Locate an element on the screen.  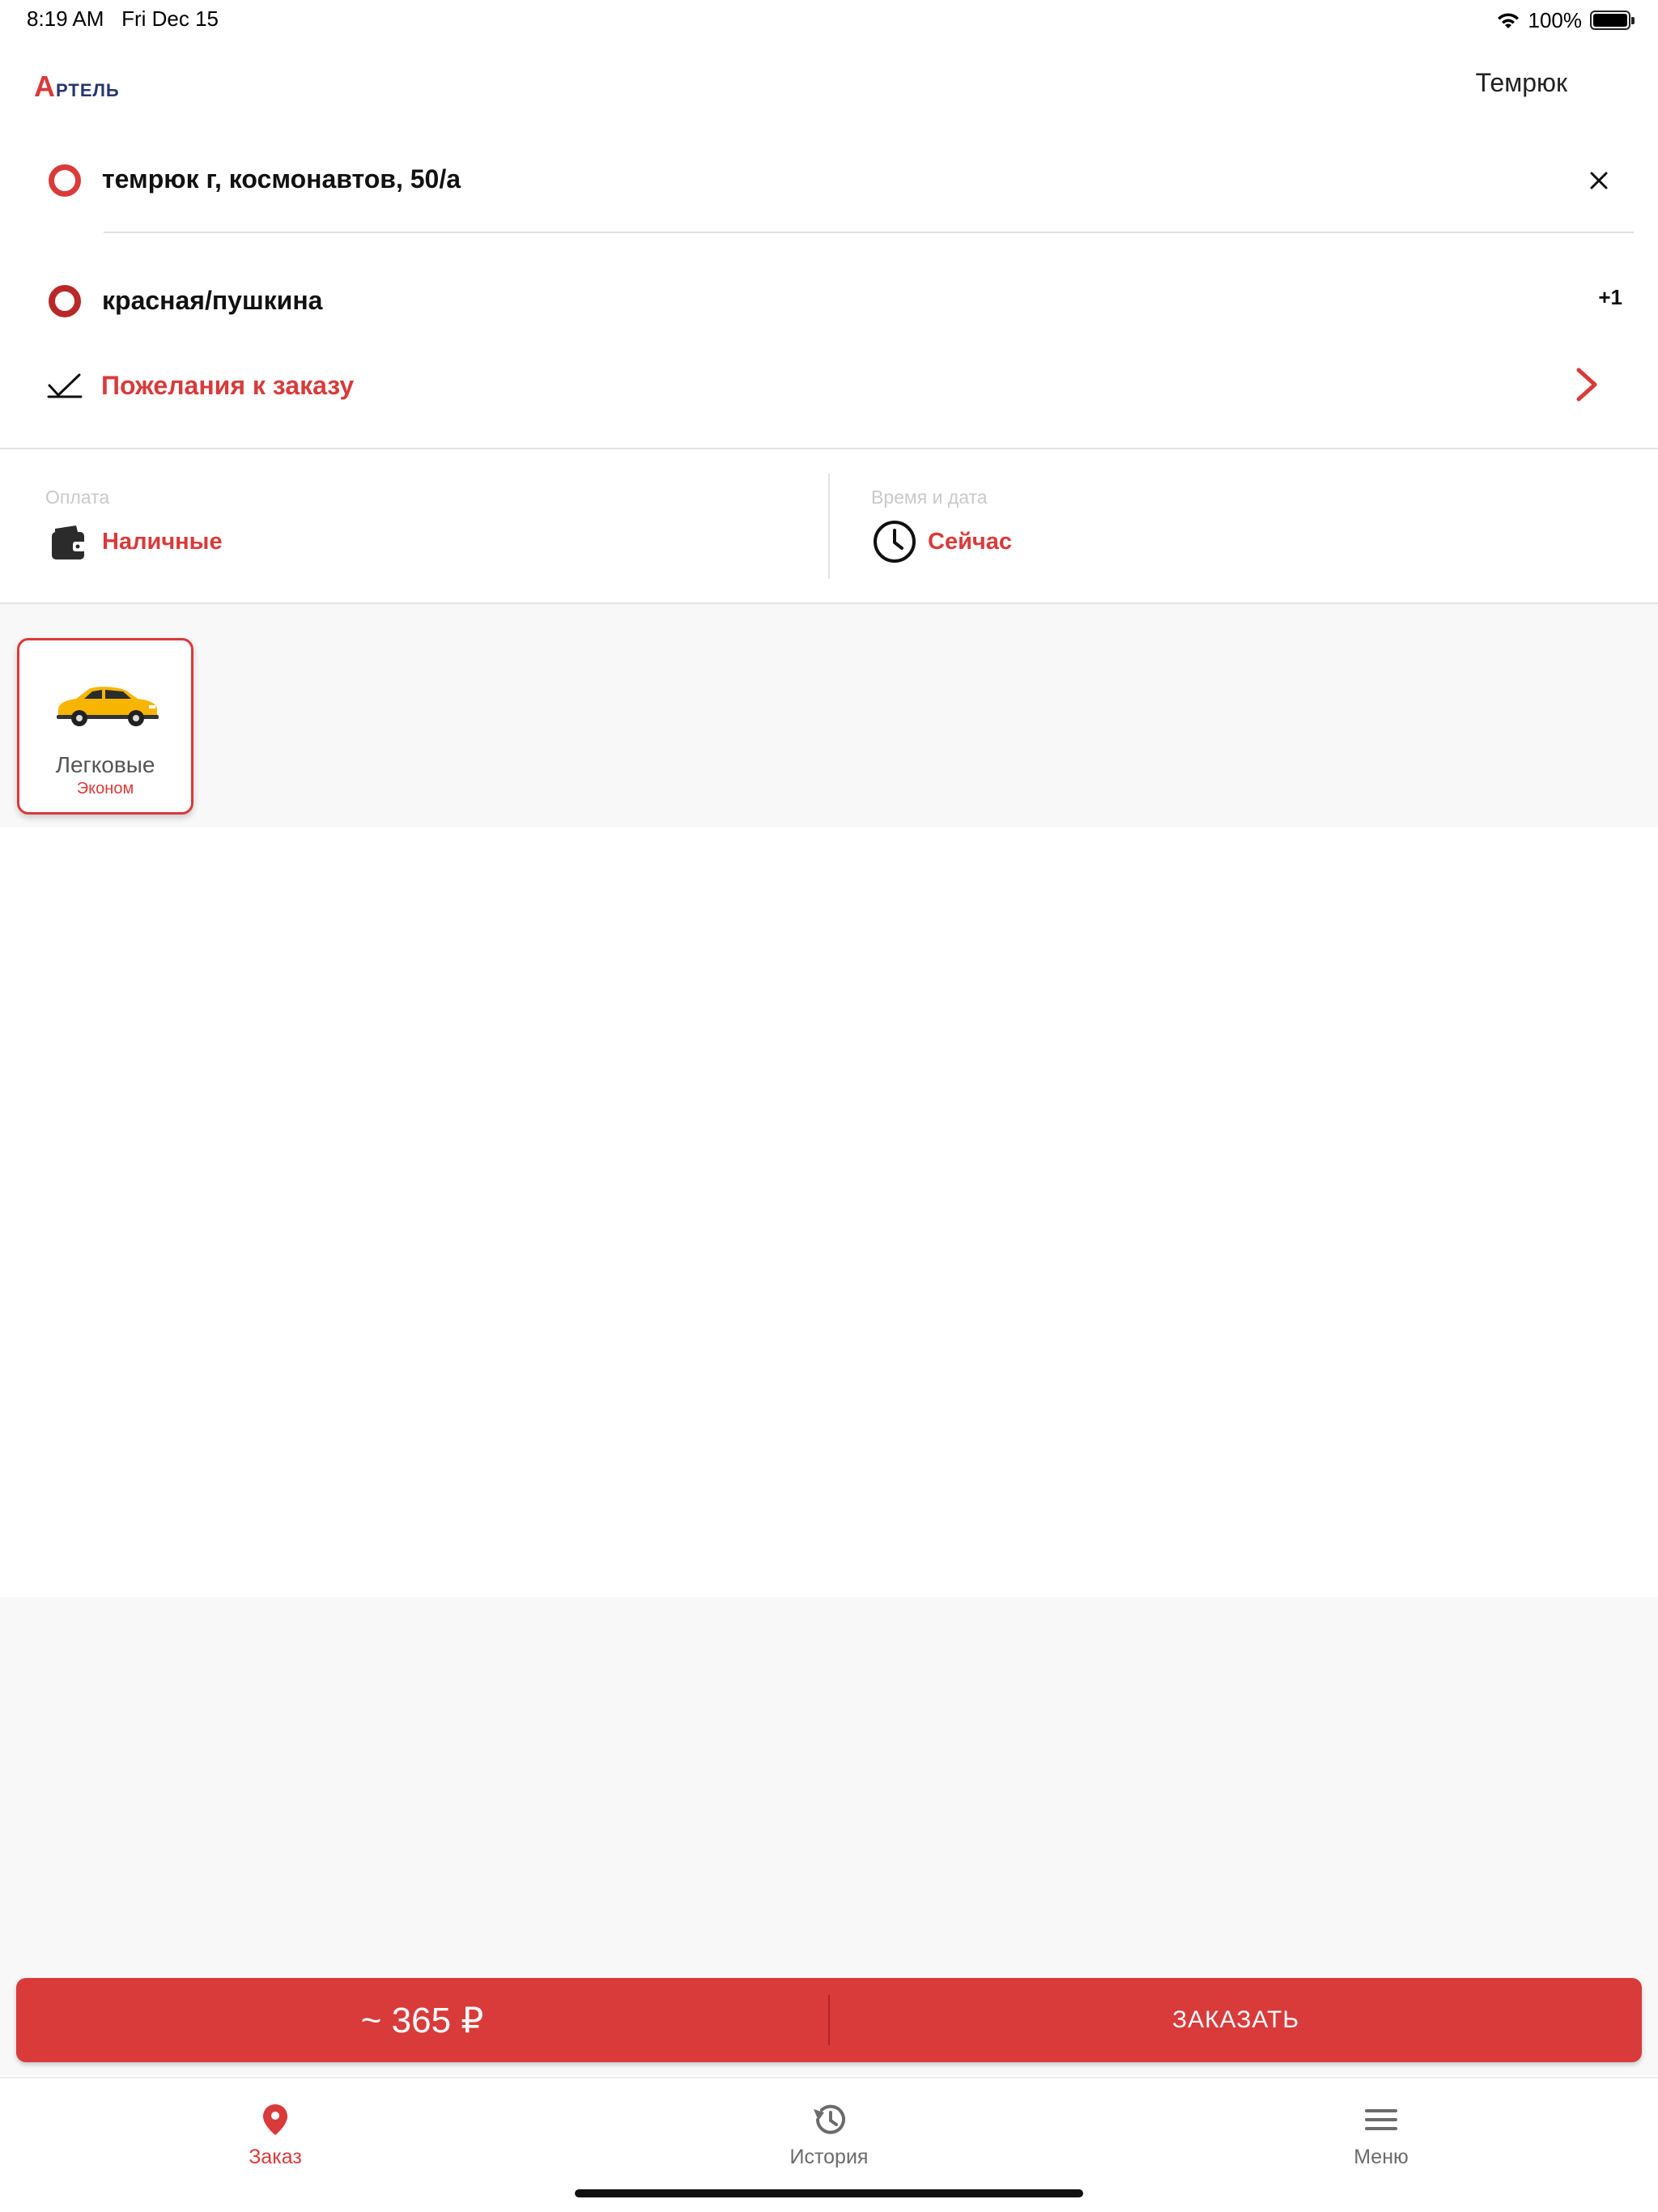
history-icon is located at coordinates (829, 2119).